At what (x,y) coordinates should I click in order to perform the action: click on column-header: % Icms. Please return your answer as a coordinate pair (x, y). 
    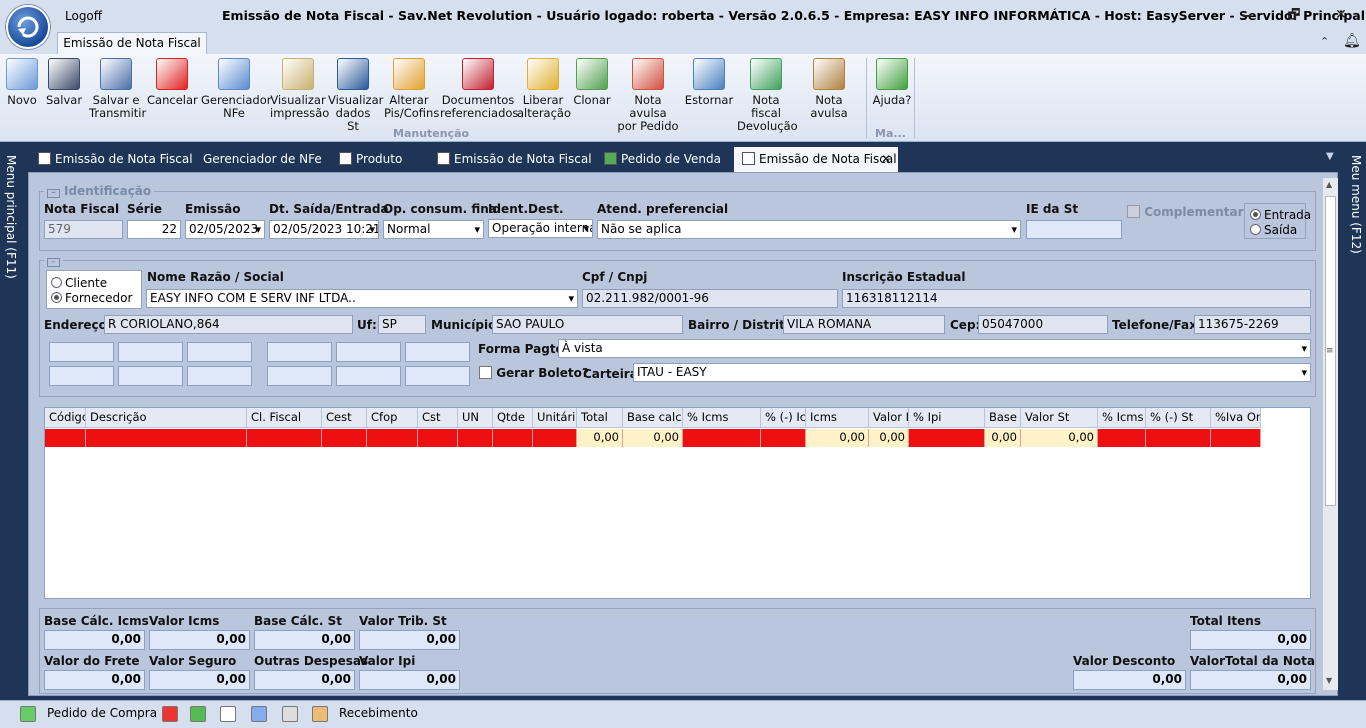
    Looking at the image, I should click on (722, 418).